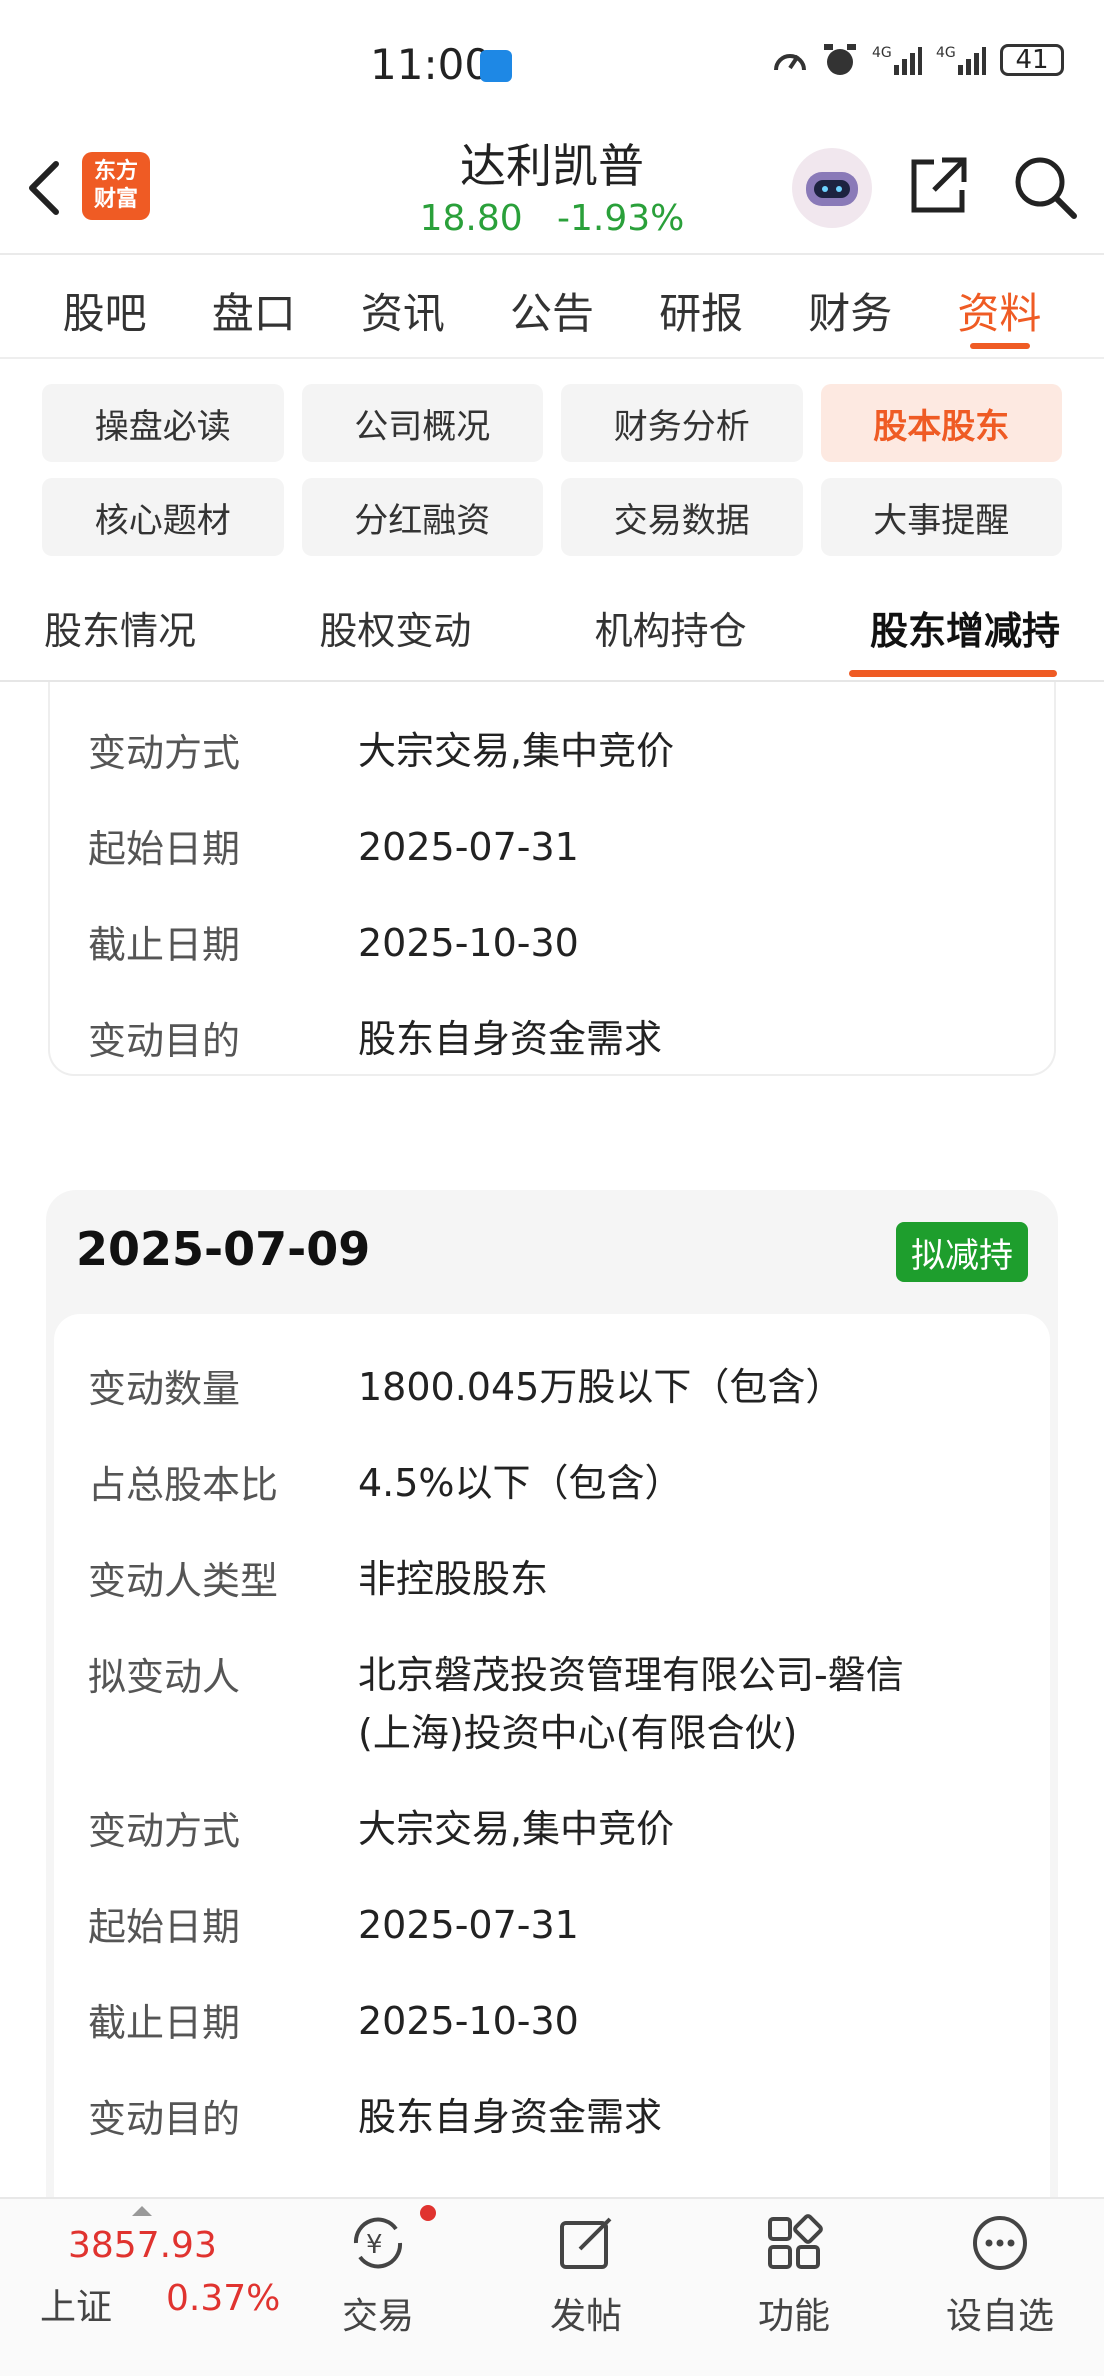  What do you see at coordinates (586, 2243) in the screenshot?
I see `edit-icon` at bounding box center [586, 2243].